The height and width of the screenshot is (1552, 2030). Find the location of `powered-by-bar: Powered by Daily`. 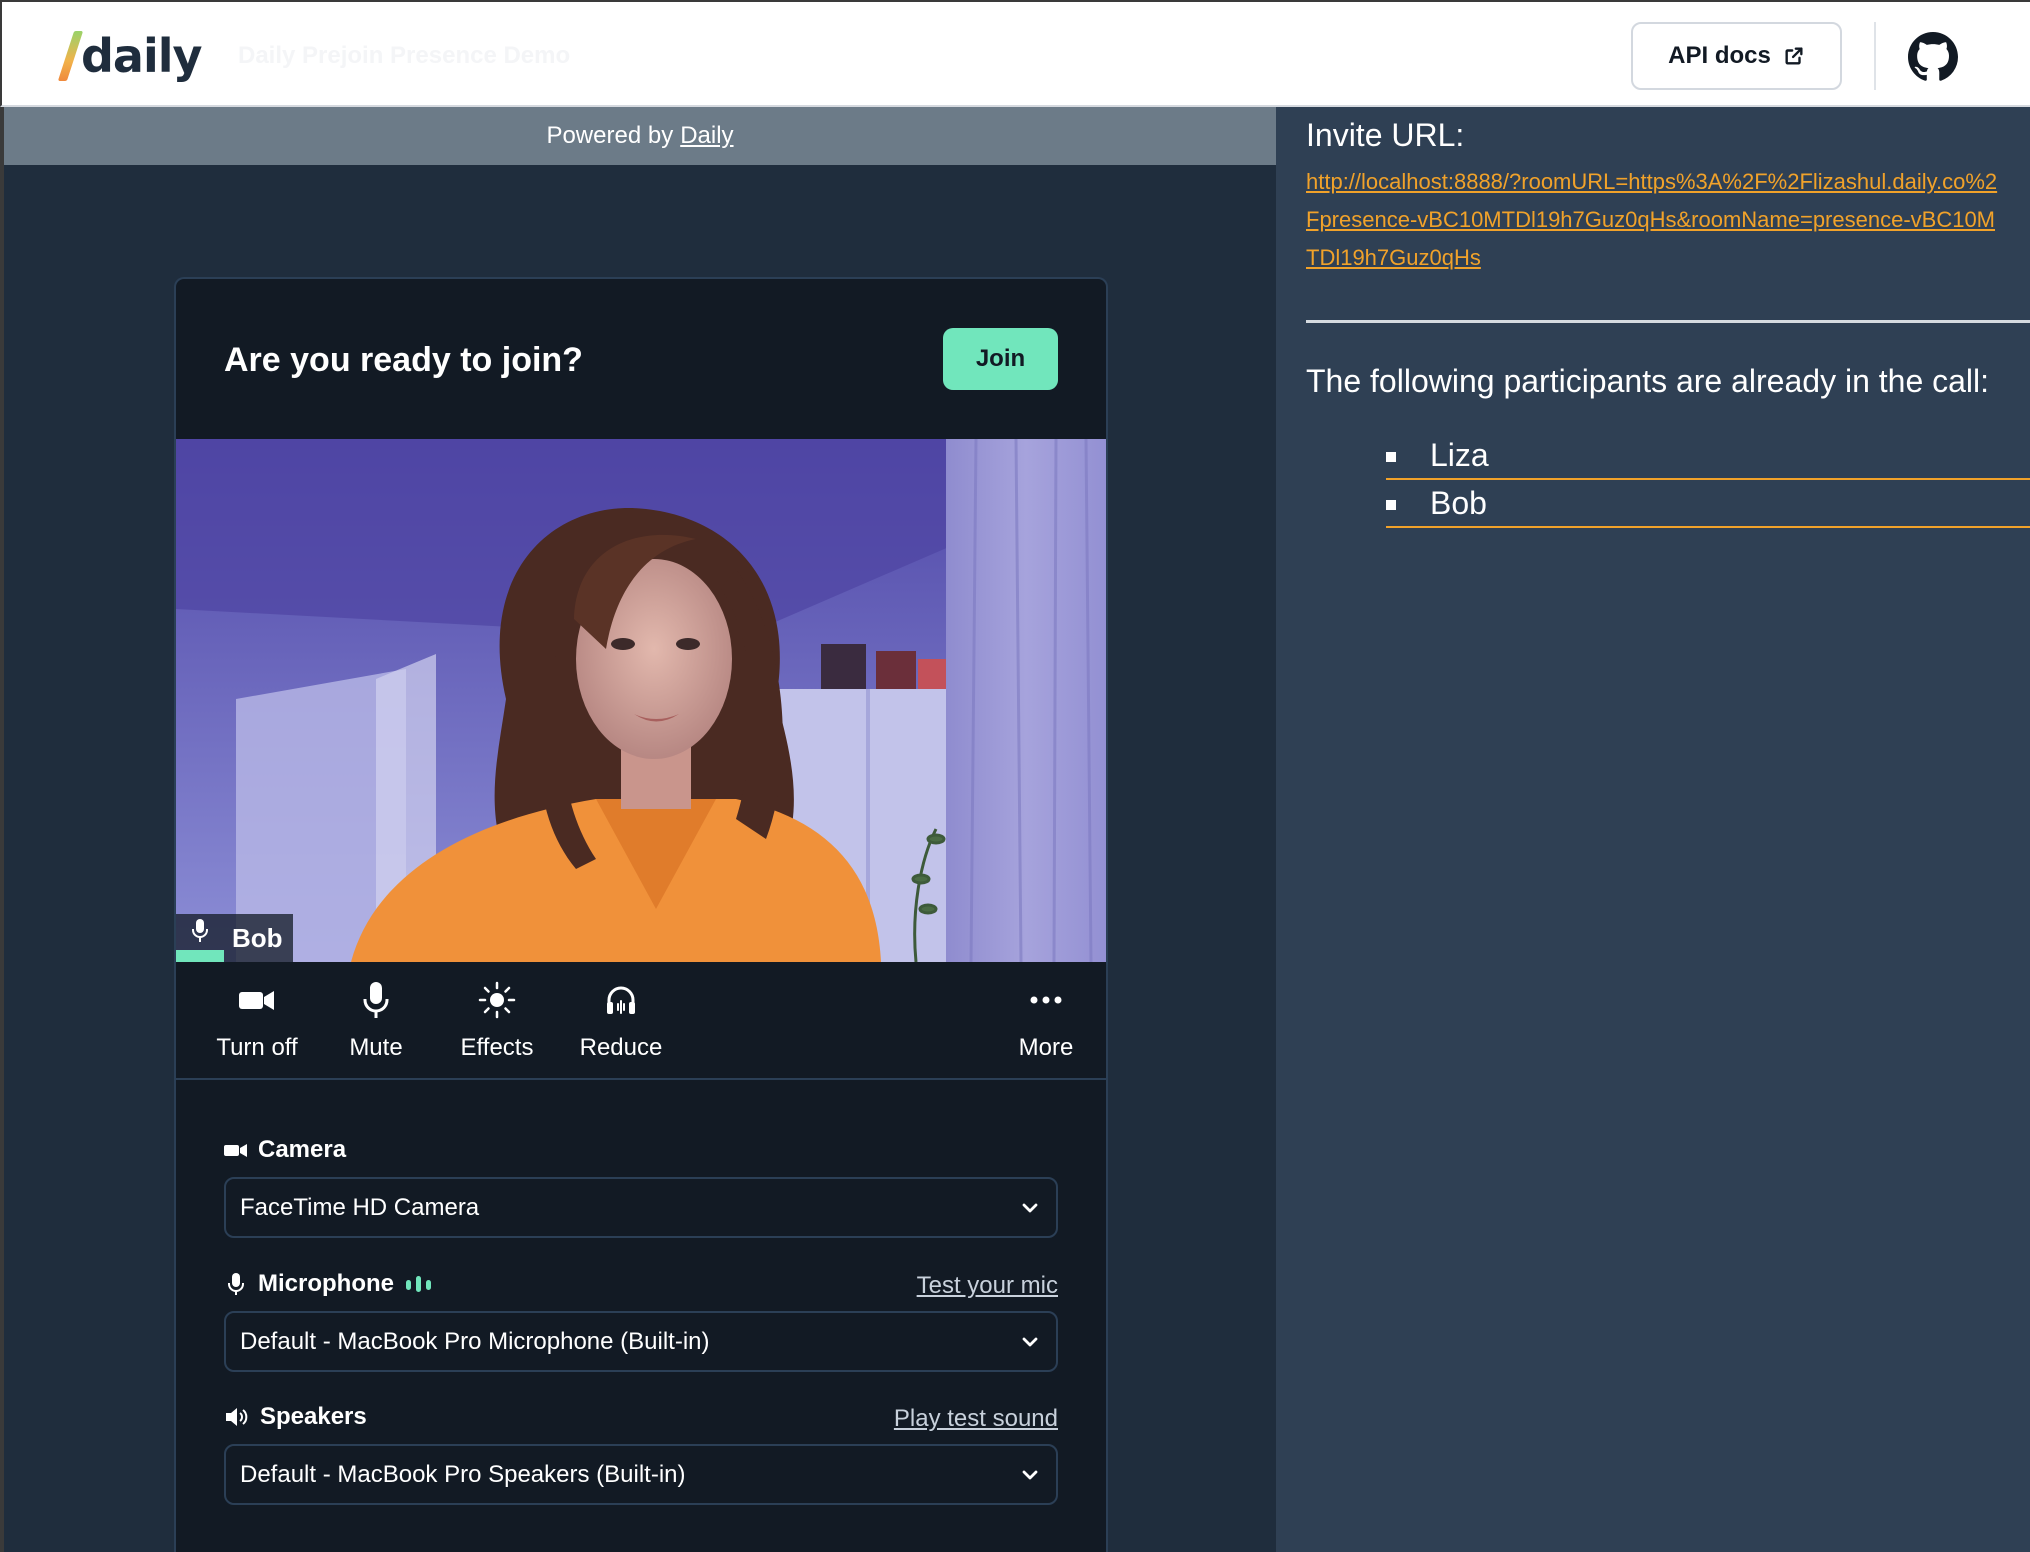

powered-by-bar: Powered by Daily is located at coordinates (640, 136).